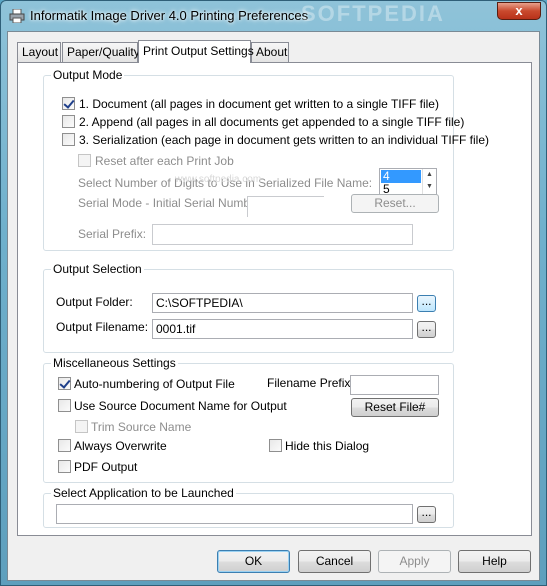  What do you see at coordinates (253, 561) in the screenshot?
I see `ok-button: OK` at bounding box center [253, 561].